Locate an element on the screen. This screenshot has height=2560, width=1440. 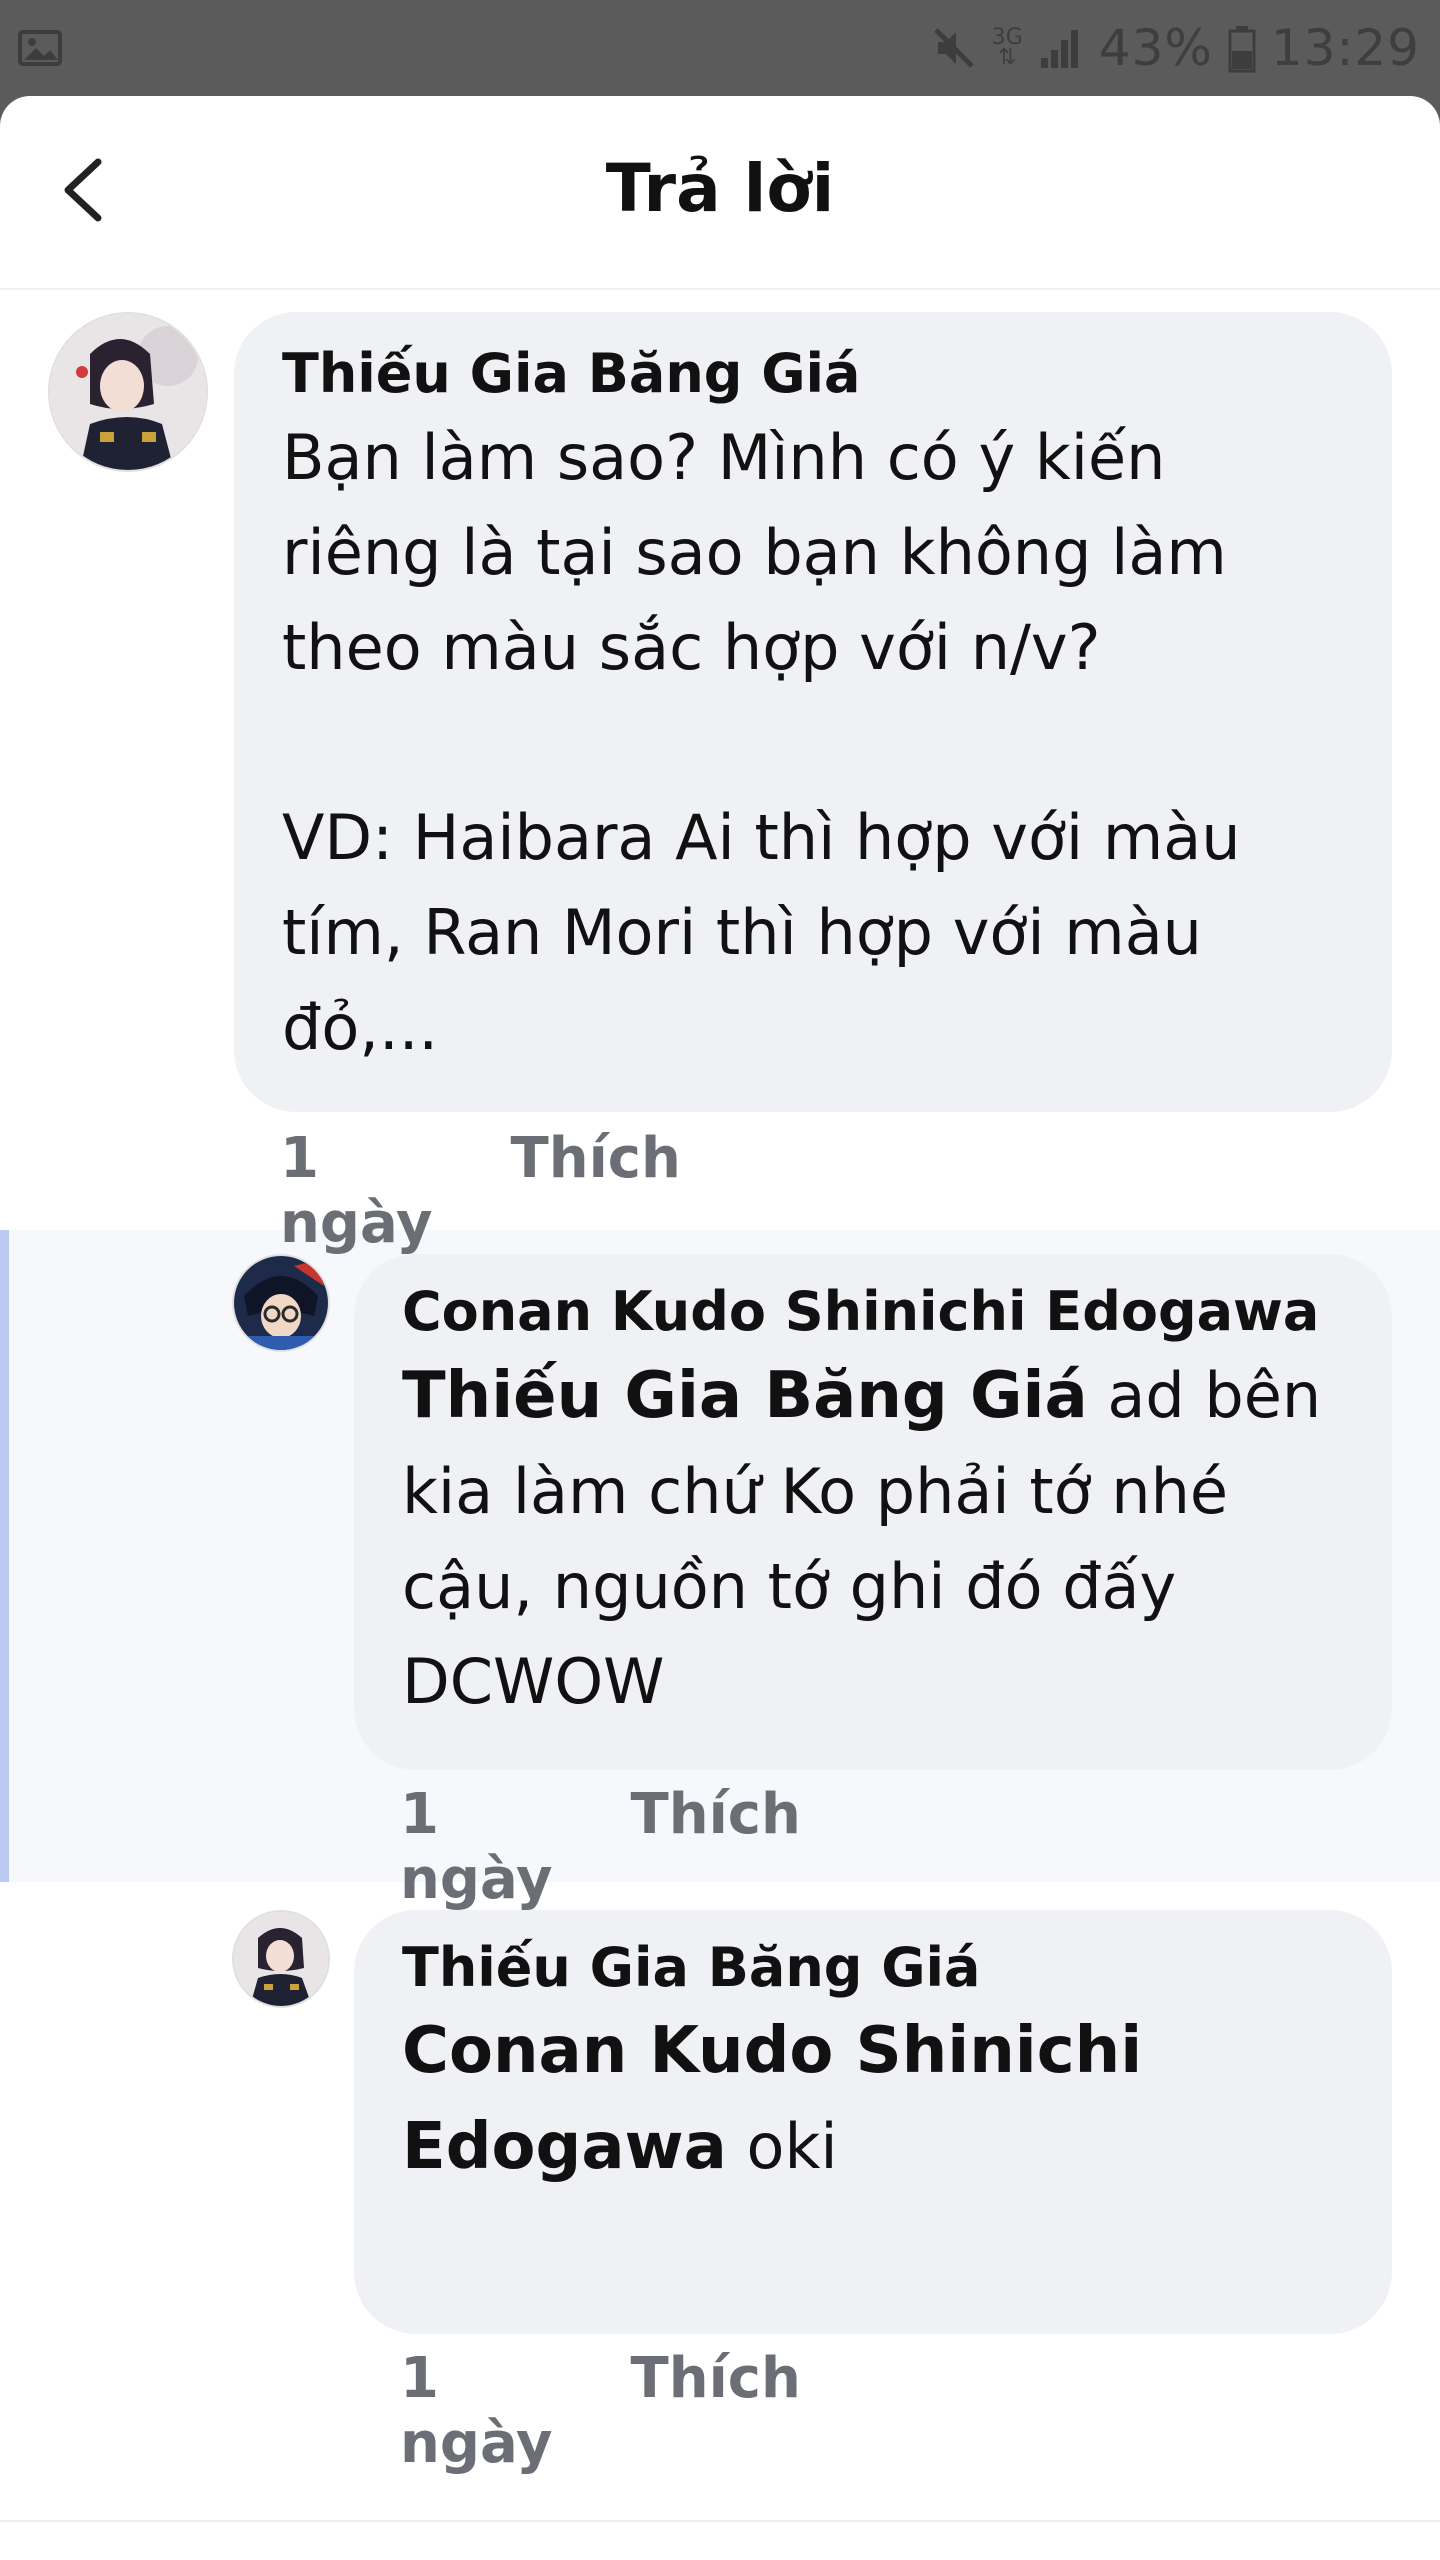
highlight-indicator is located at coordinates (4, 1556).